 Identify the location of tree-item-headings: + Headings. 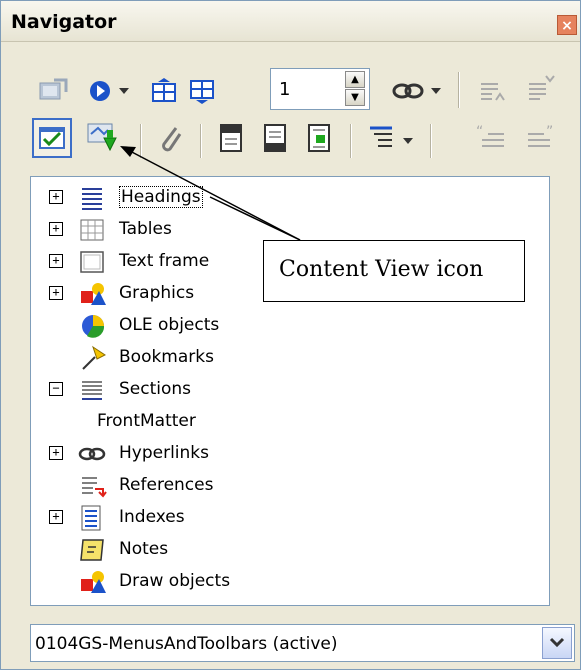
(281, 198).